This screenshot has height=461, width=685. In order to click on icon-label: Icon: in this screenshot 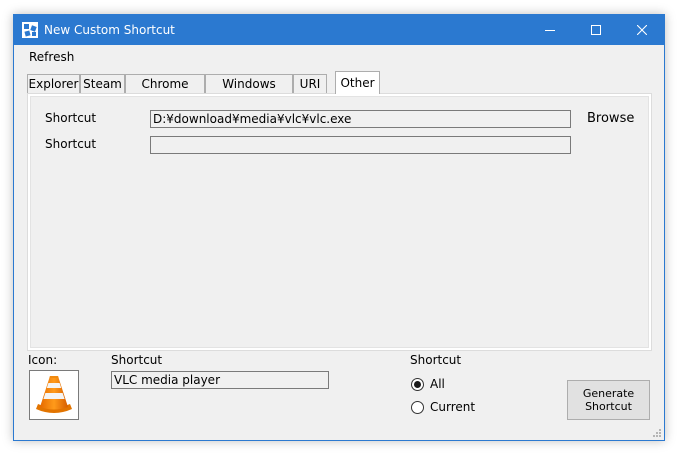, I will do `click(43, 360)`.